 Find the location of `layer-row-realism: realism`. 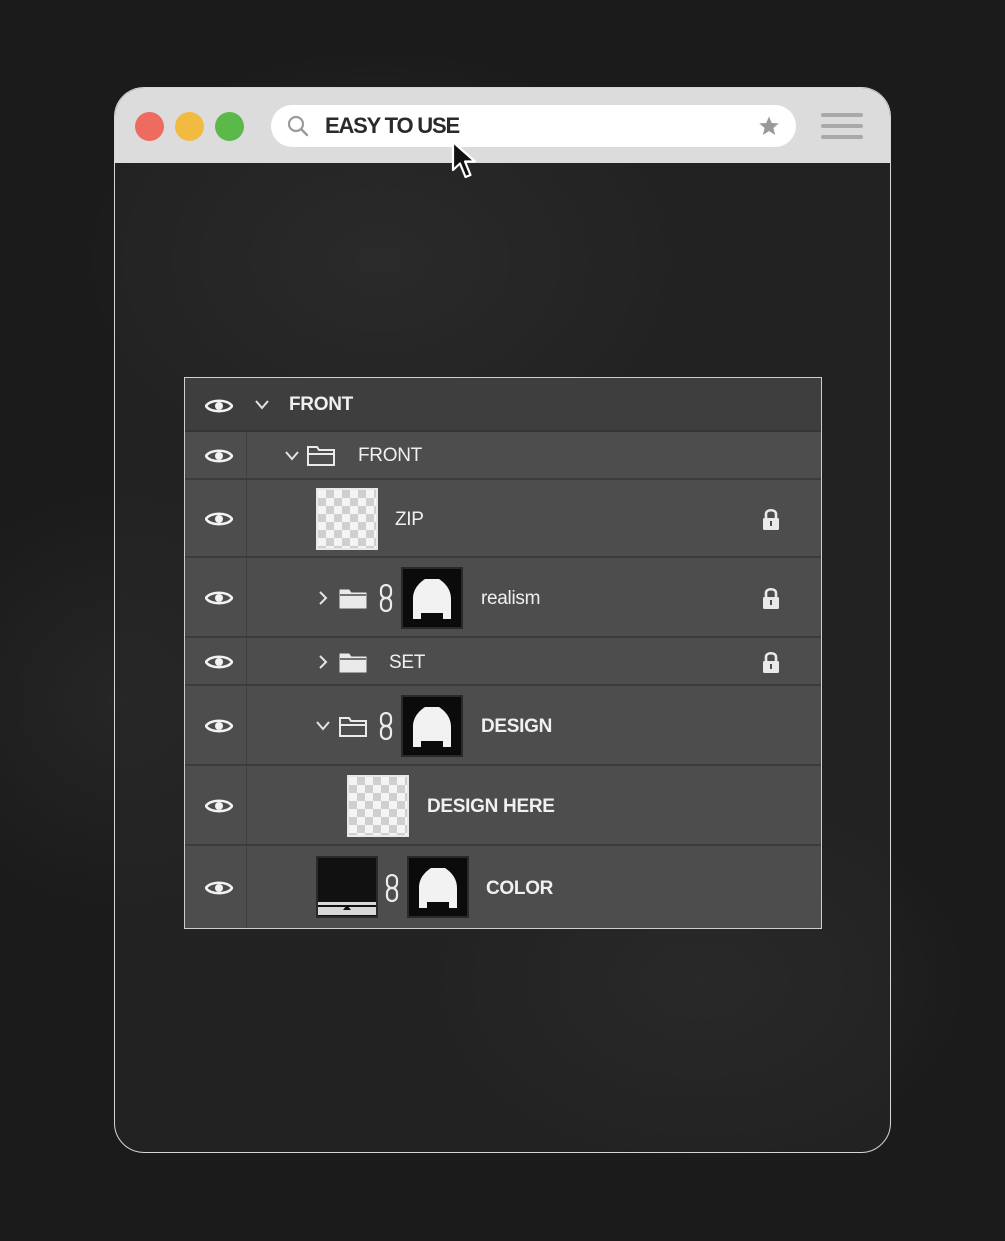

layer-row-realism: realism is located at coordinates (503, 598).